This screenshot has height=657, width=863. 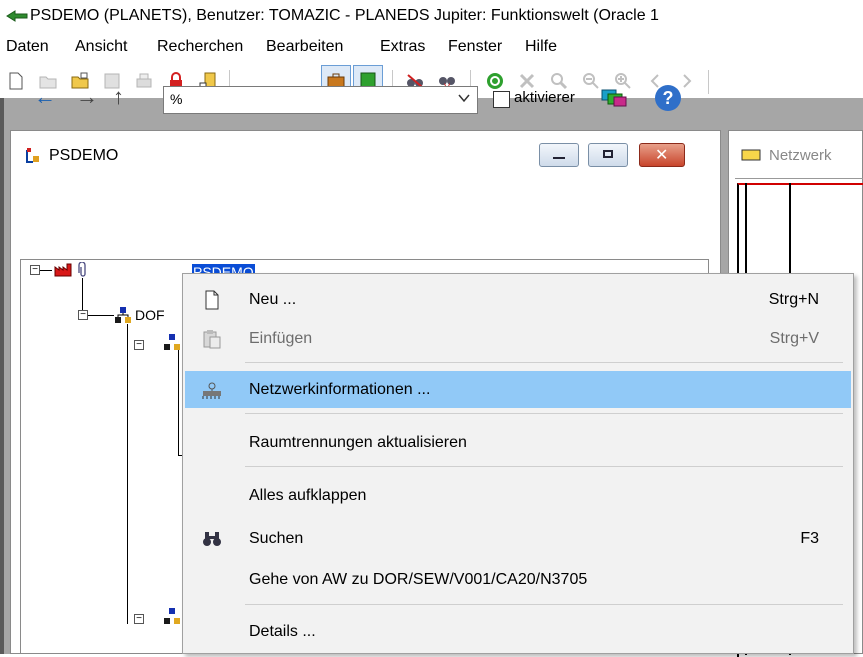 I want to click on menu-recherchen: Recherchen, so click(x=200, y=47).